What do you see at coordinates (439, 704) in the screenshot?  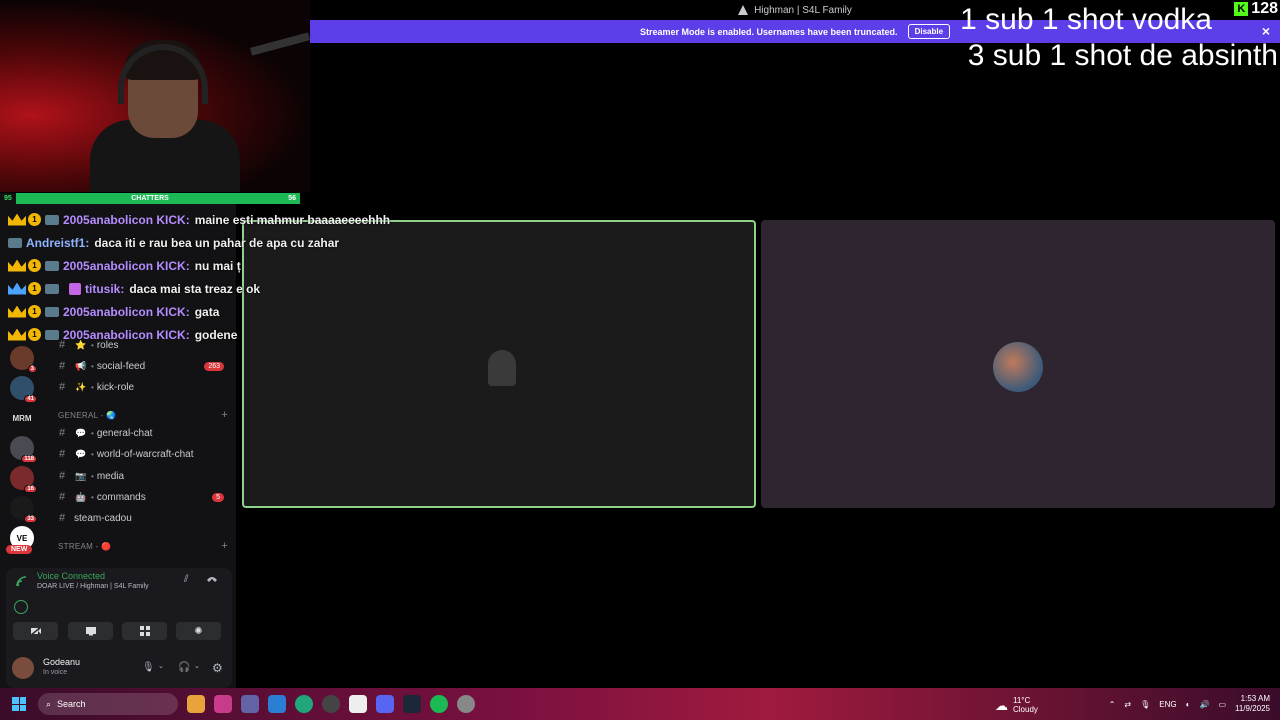 I see `spotify-icon` at bounding box center [439, 704].